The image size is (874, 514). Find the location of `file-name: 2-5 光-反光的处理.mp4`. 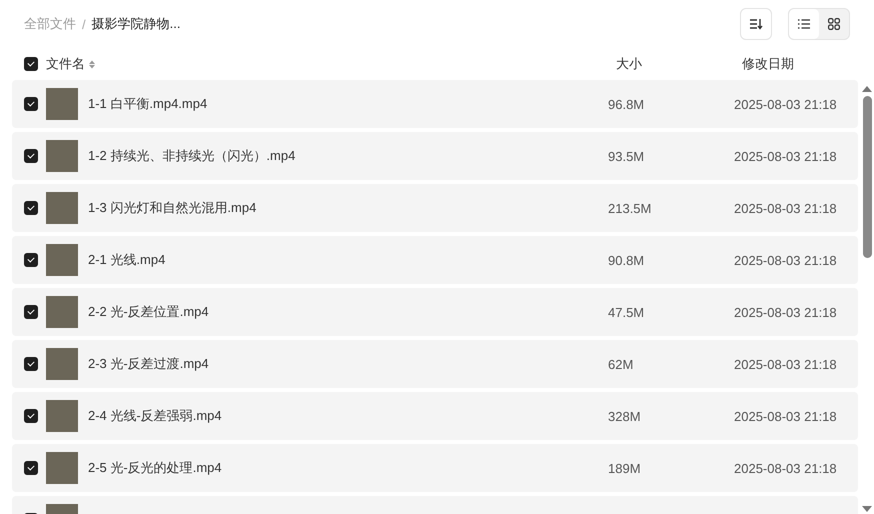

file-name: 2-5 光-反光的处理.mp4 is located at coordinates (155, 468).